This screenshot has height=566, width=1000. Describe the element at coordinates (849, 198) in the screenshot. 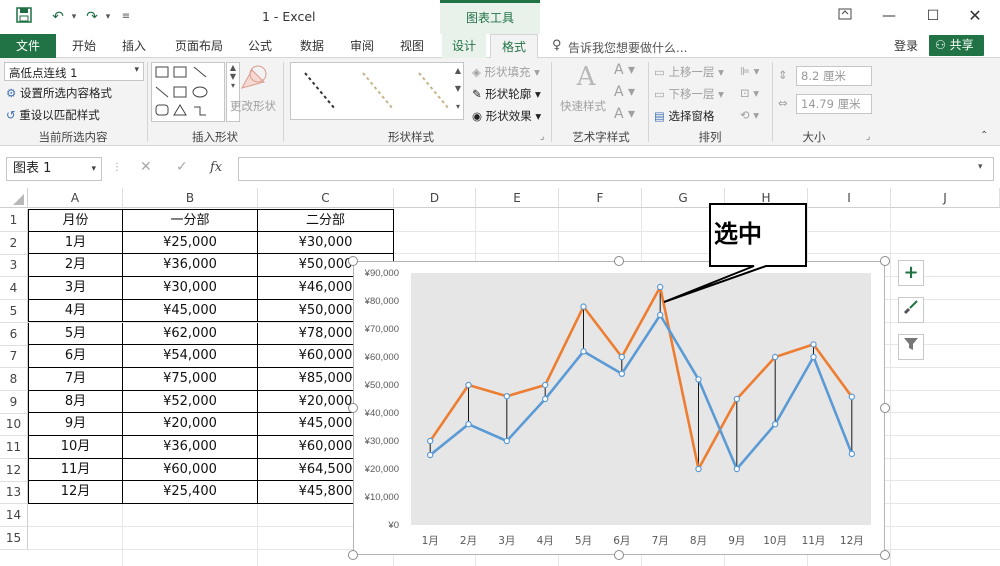

I see `column-header: I` at that location.